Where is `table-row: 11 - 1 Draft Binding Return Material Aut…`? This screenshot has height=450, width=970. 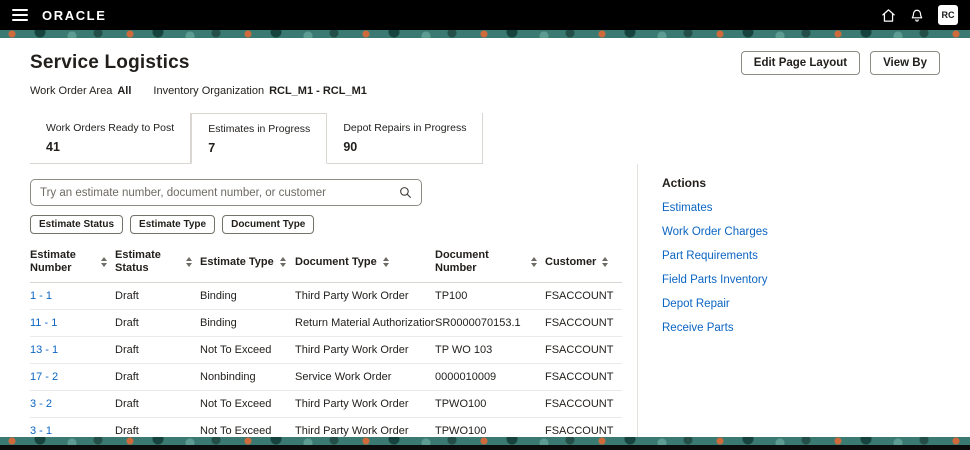
table-row: 11 - 1 Draft Binding Return Material Aut… is located at coordinates (326, 323).